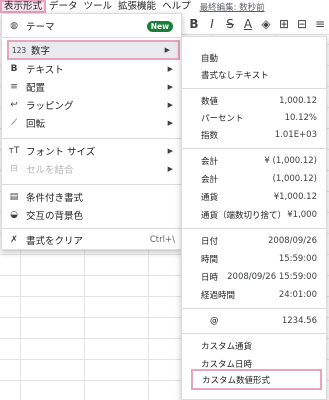 The width and height of the screenshot is (329, 400). What do you see at coordinates (212, 24) in the screenshot?
I see `italic-icon: I` at bounding box center [212, 24].